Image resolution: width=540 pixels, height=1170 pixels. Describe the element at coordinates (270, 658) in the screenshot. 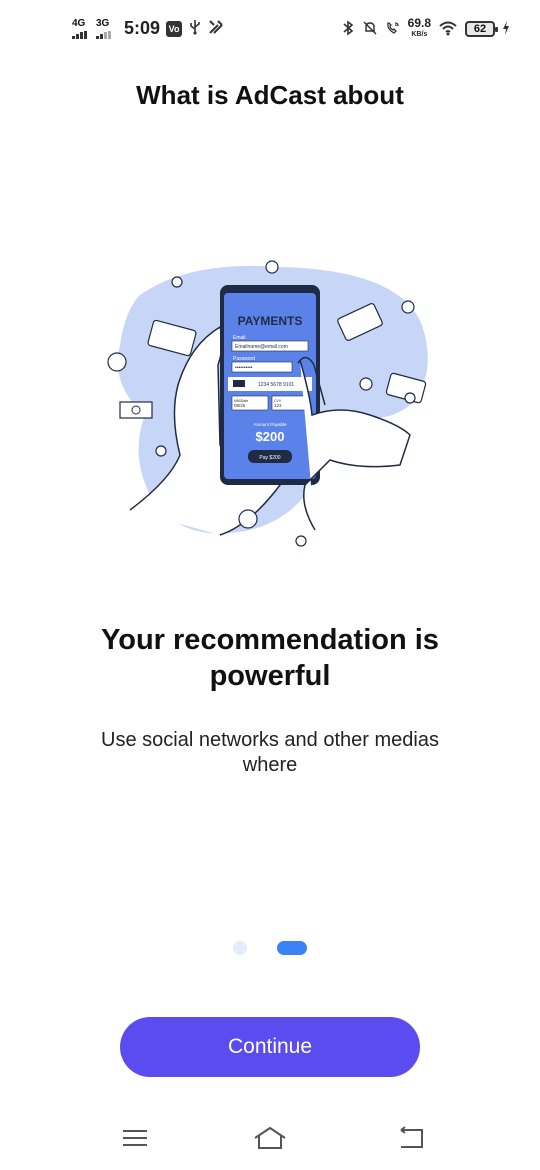

I see `slide-title: Your recommendation is powerful` at that location.